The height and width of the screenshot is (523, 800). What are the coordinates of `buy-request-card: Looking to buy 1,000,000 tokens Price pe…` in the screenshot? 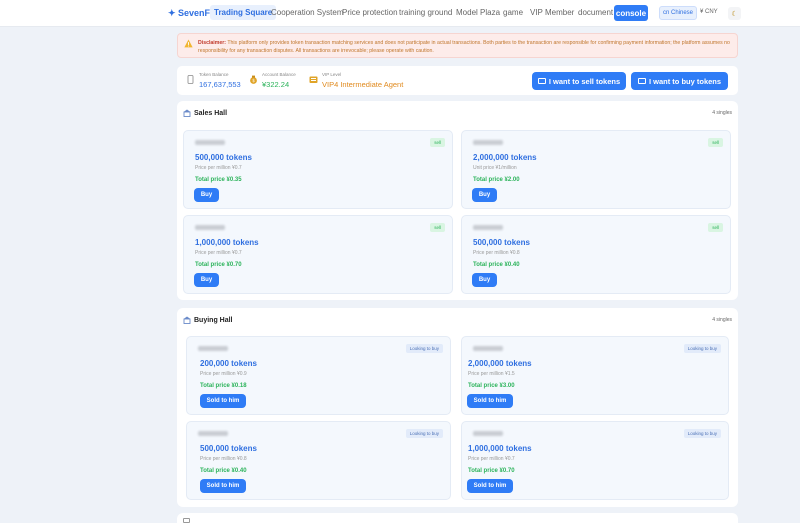 It's located at (595, 460).